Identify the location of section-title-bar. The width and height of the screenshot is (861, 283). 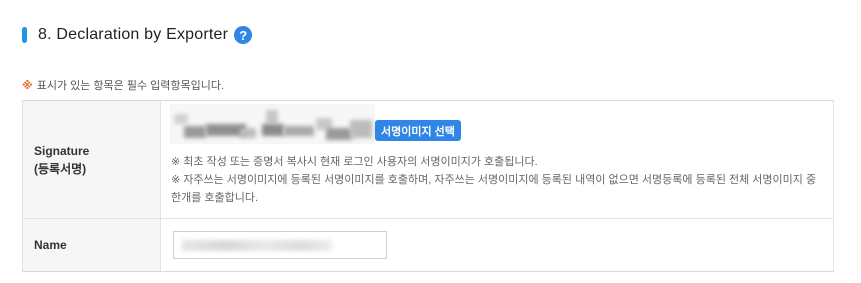
(24, 35).